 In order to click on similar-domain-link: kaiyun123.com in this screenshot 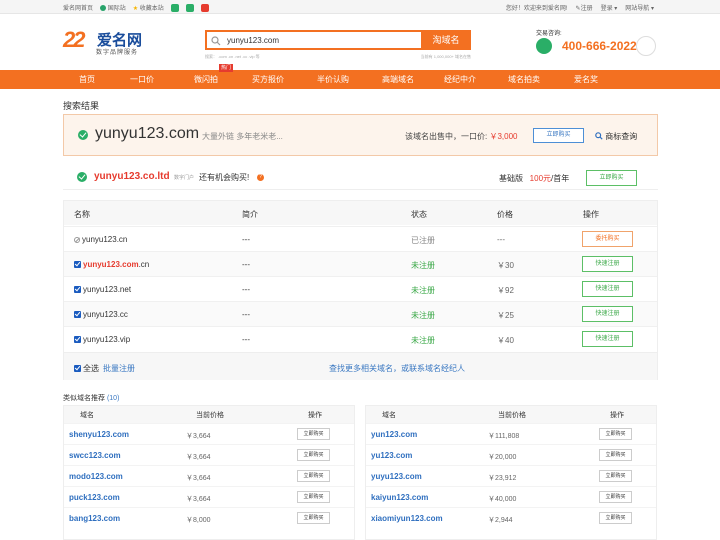, I will do `click(399, 497)`.